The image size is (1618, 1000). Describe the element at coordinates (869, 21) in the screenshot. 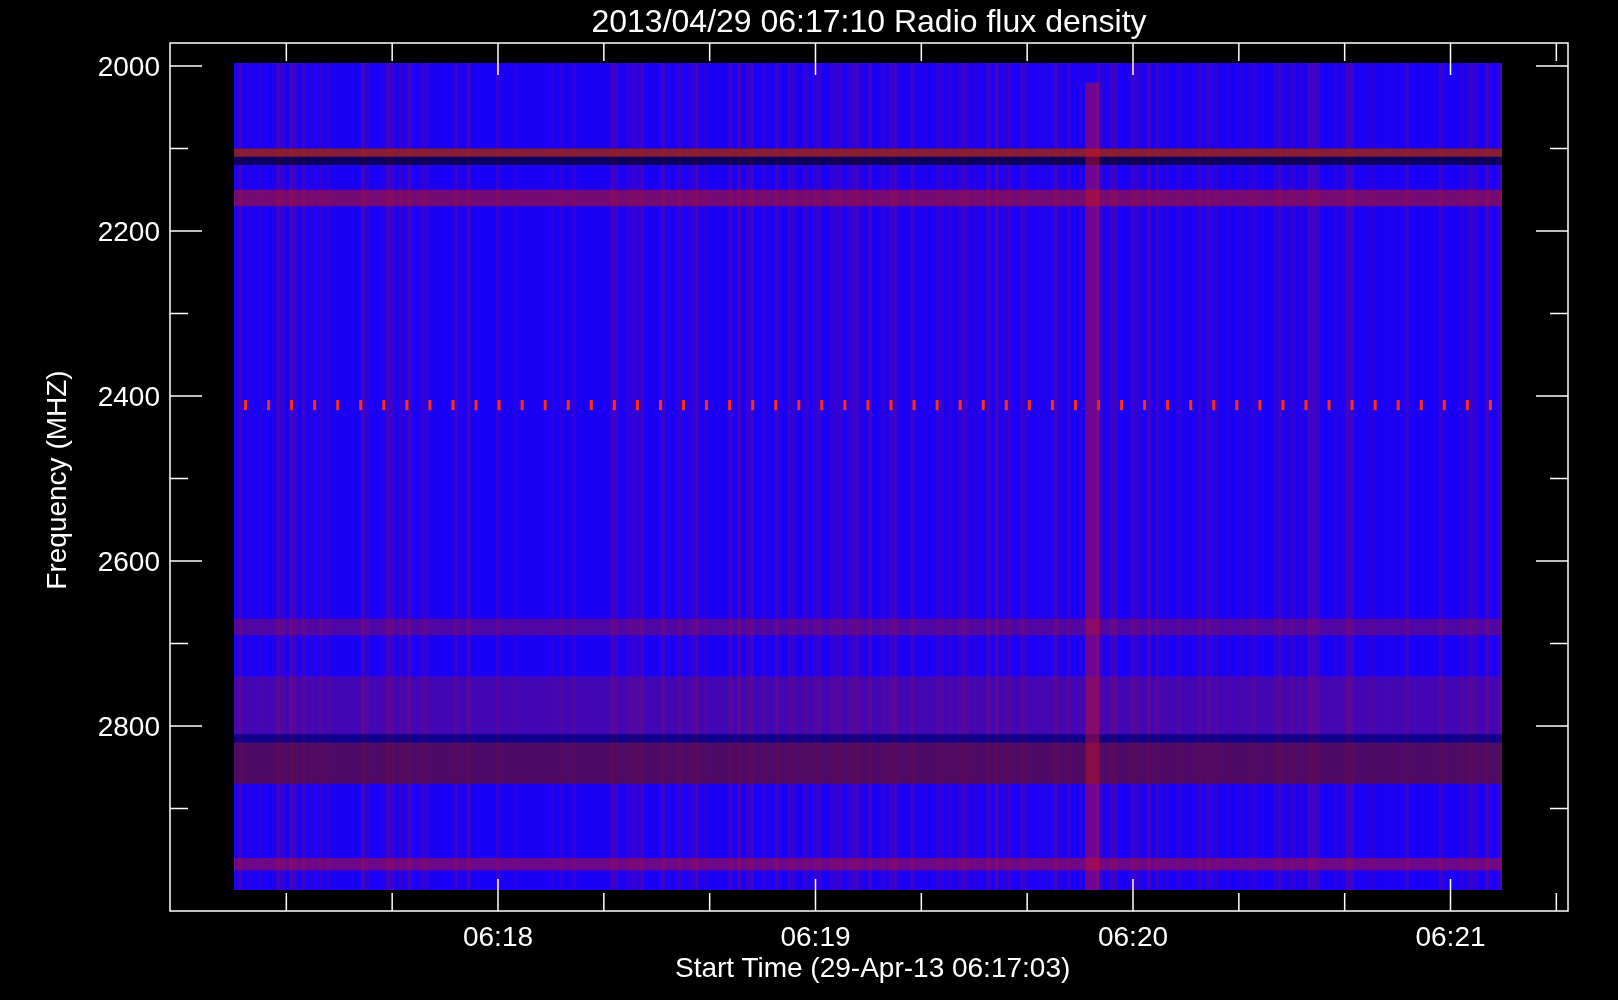

I see `plot-title: 2013/04/29 06:17:10 Radio flux density` at that location.